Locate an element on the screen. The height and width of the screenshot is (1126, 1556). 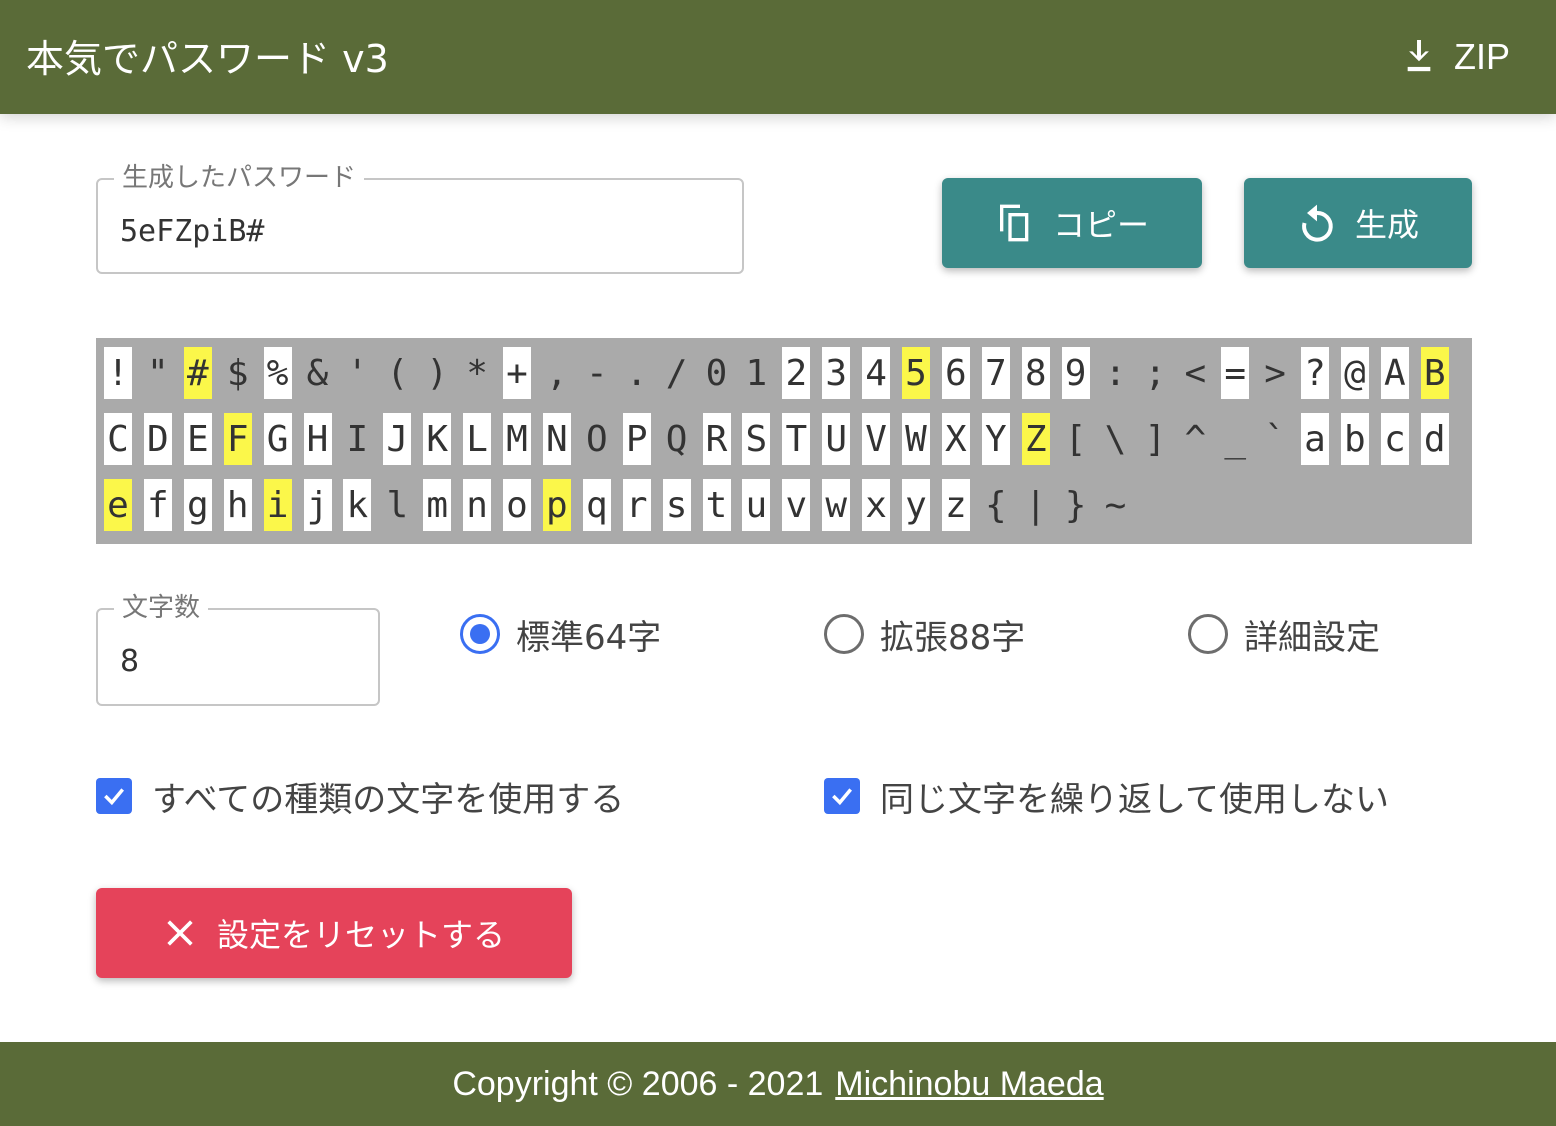
zip-download-link: ZIP is located at coordinates (1456, 57).